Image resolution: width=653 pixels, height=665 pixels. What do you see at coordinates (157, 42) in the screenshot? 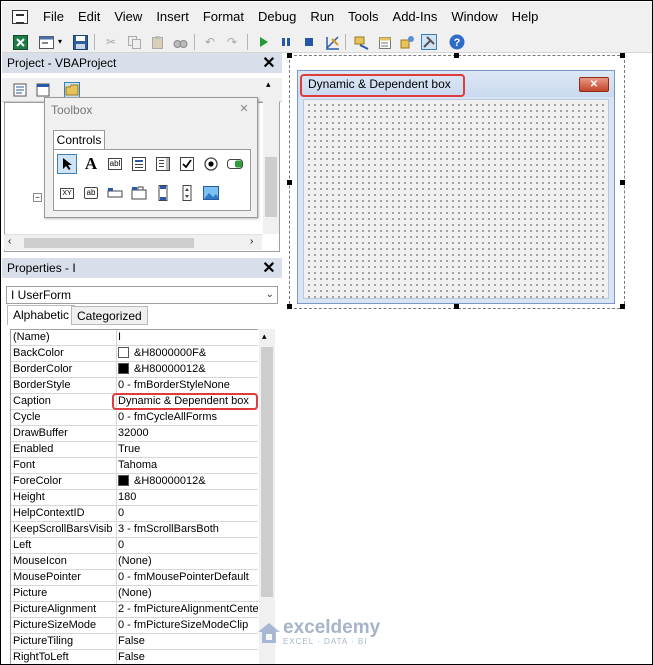
I see `paste-icon` at bounding box center [157, 42].